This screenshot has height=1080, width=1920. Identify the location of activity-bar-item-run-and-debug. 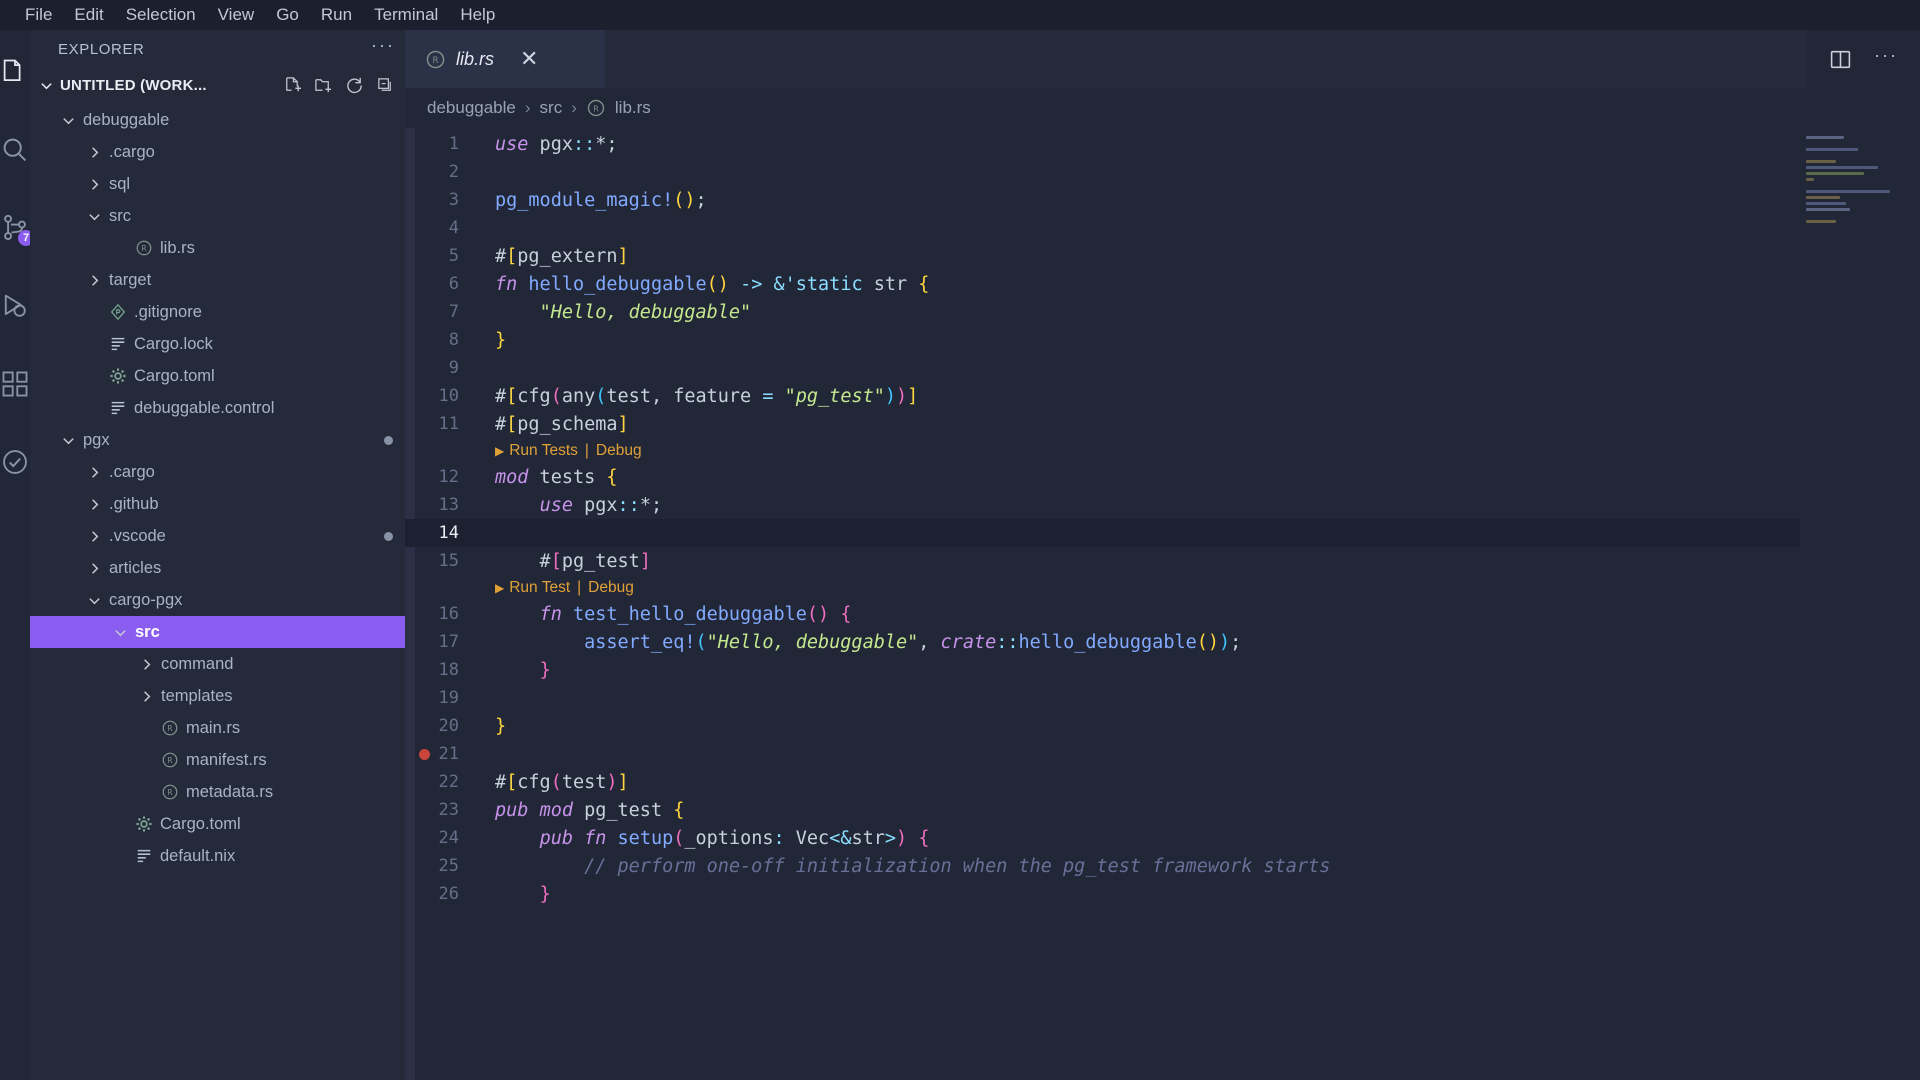
(15, 306).